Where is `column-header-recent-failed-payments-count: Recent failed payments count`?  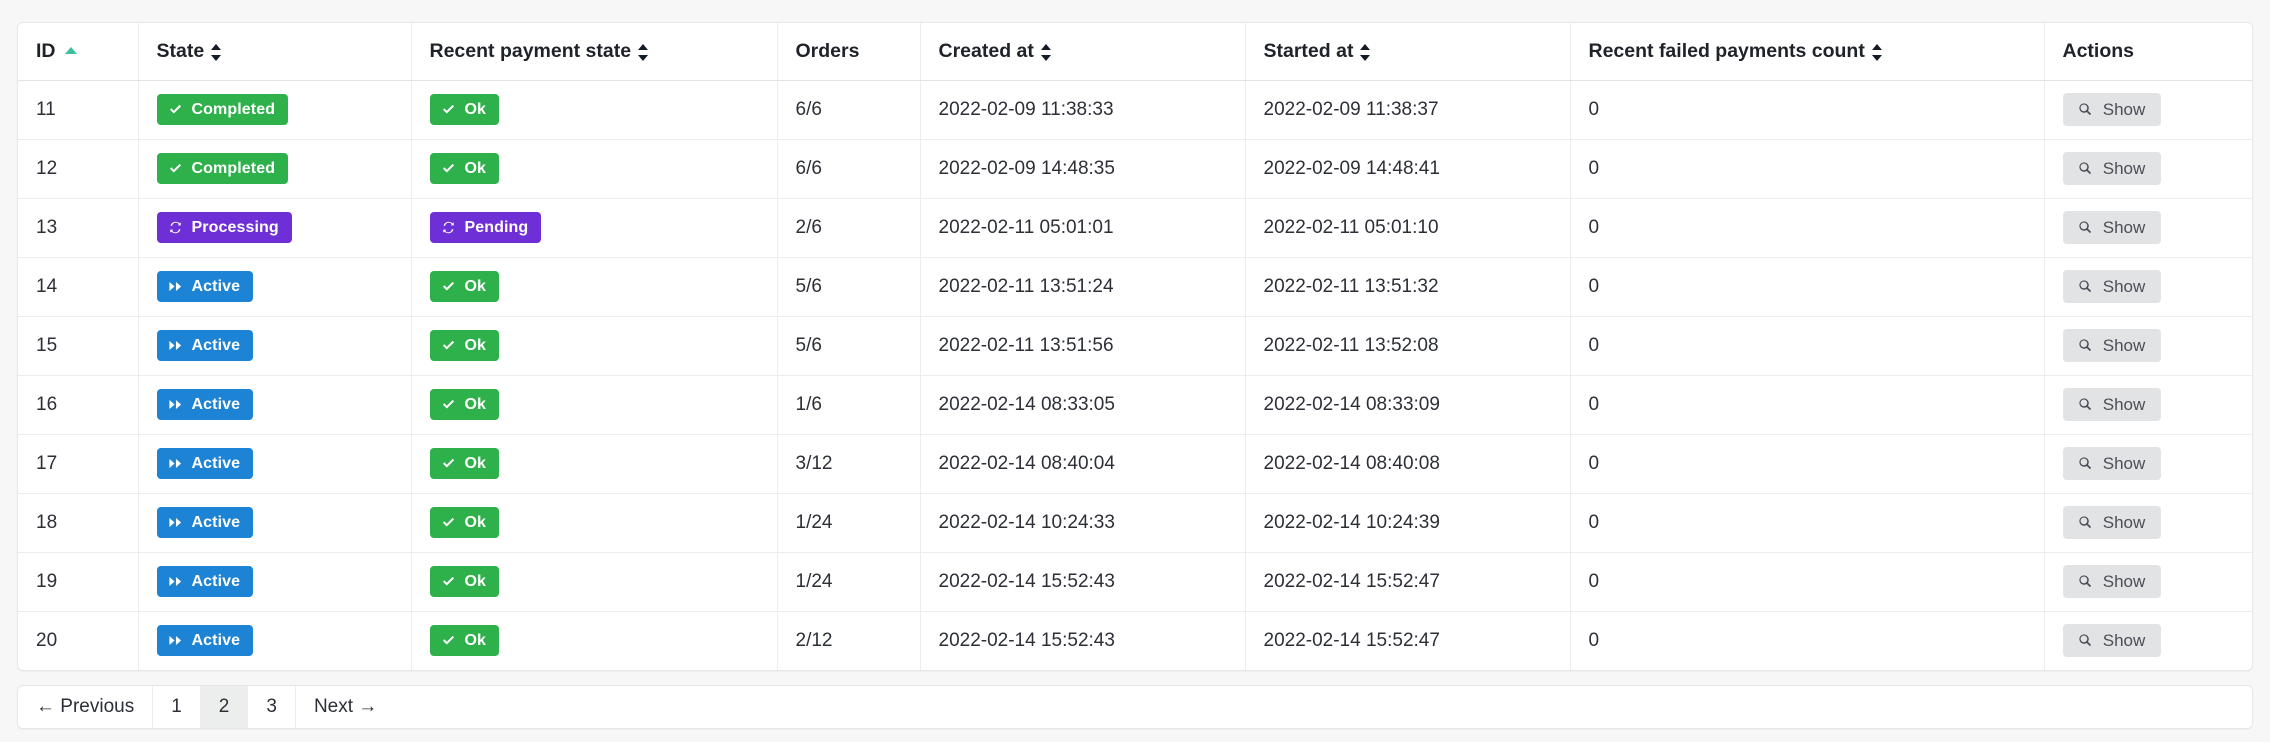
column-header-recent-failed-payments-count: Recent failed payments count is located at coordinates (1807, 52).